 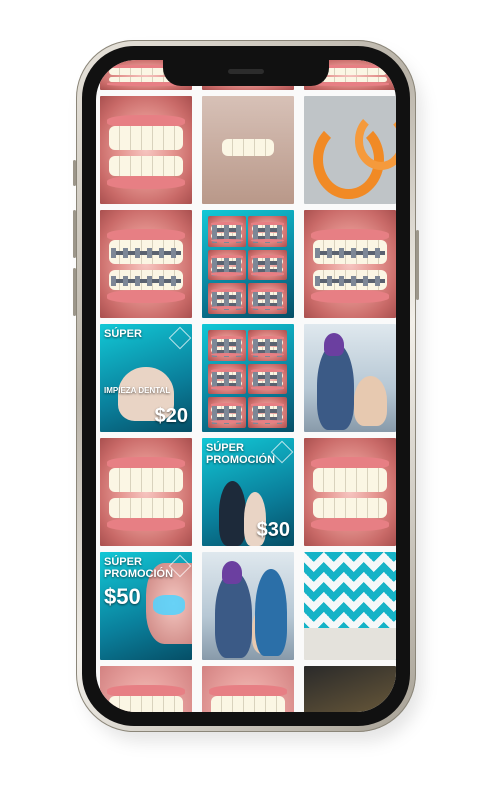 What do you see at coordinates (370, 400) in the screenshot?
I see `patient` at bounding box center [370, 400].